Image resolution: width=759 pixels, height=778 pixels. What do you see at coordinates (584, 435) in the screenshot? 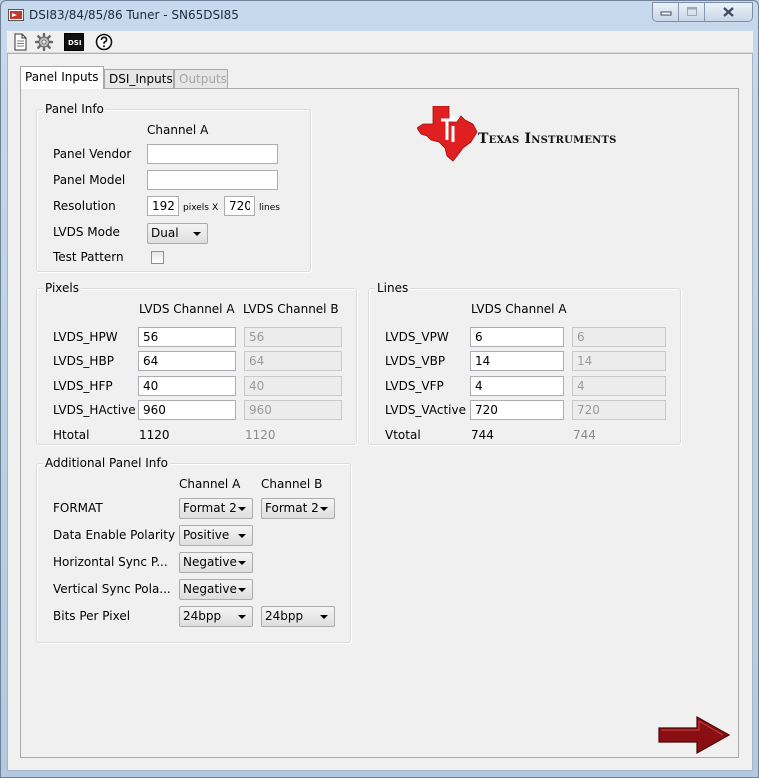
I see `vtotal-b-value: 744` at bounding box center [584, 435].